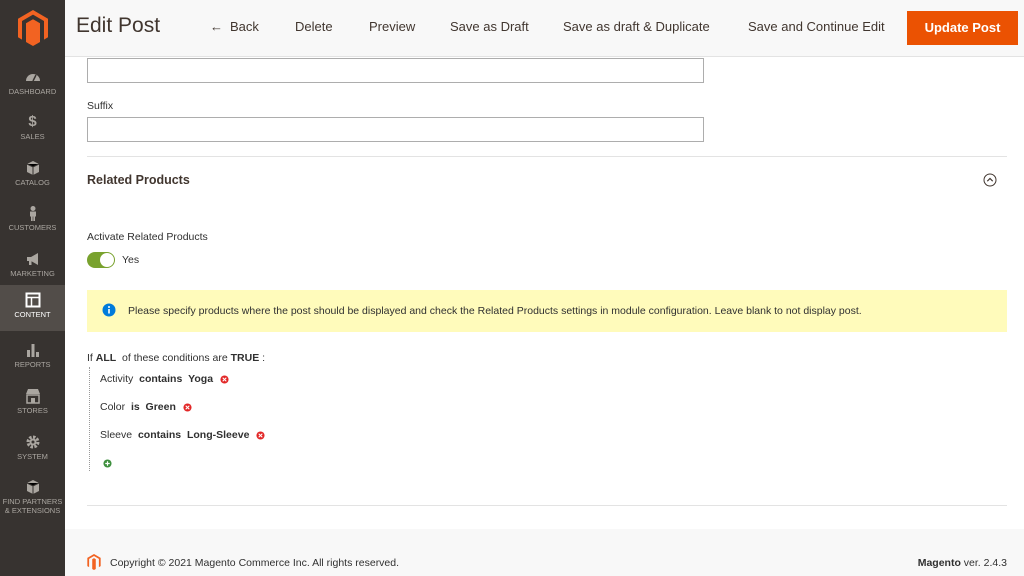 This screenshot has height=576, width=1024. What do you see at coordinates (182, 435) in the screenshot?
I see `condition-rule: Sleeve contains Long-Sleeve` at bounding box center [182, 435].